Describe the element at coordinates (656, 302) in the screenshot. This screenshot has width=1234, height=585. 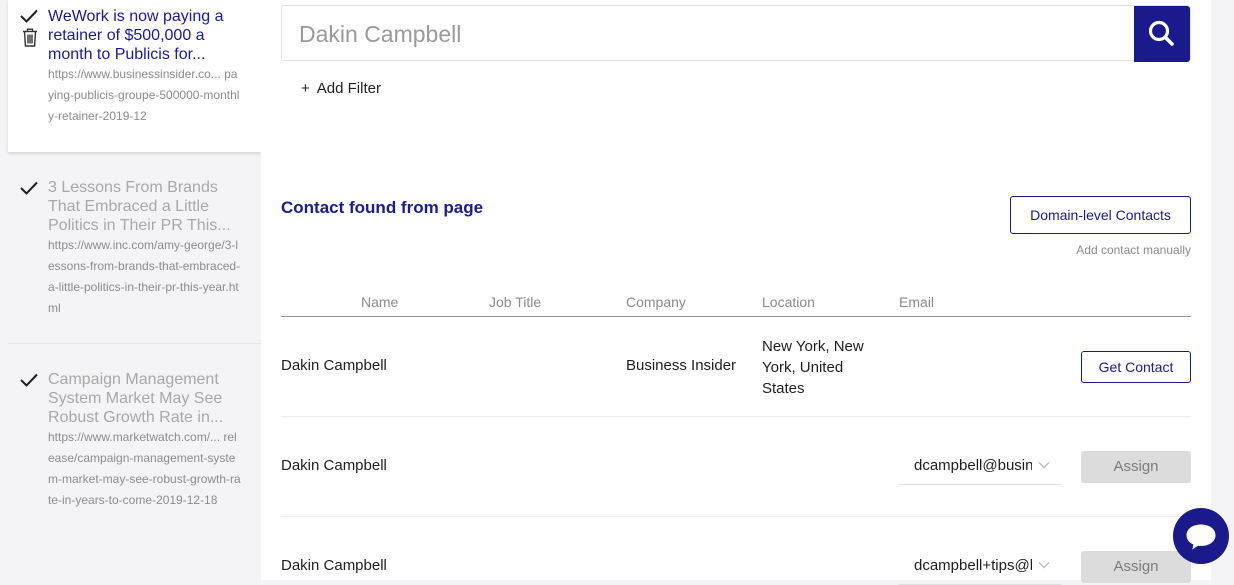
I see `column-header-company: Company` at that location.